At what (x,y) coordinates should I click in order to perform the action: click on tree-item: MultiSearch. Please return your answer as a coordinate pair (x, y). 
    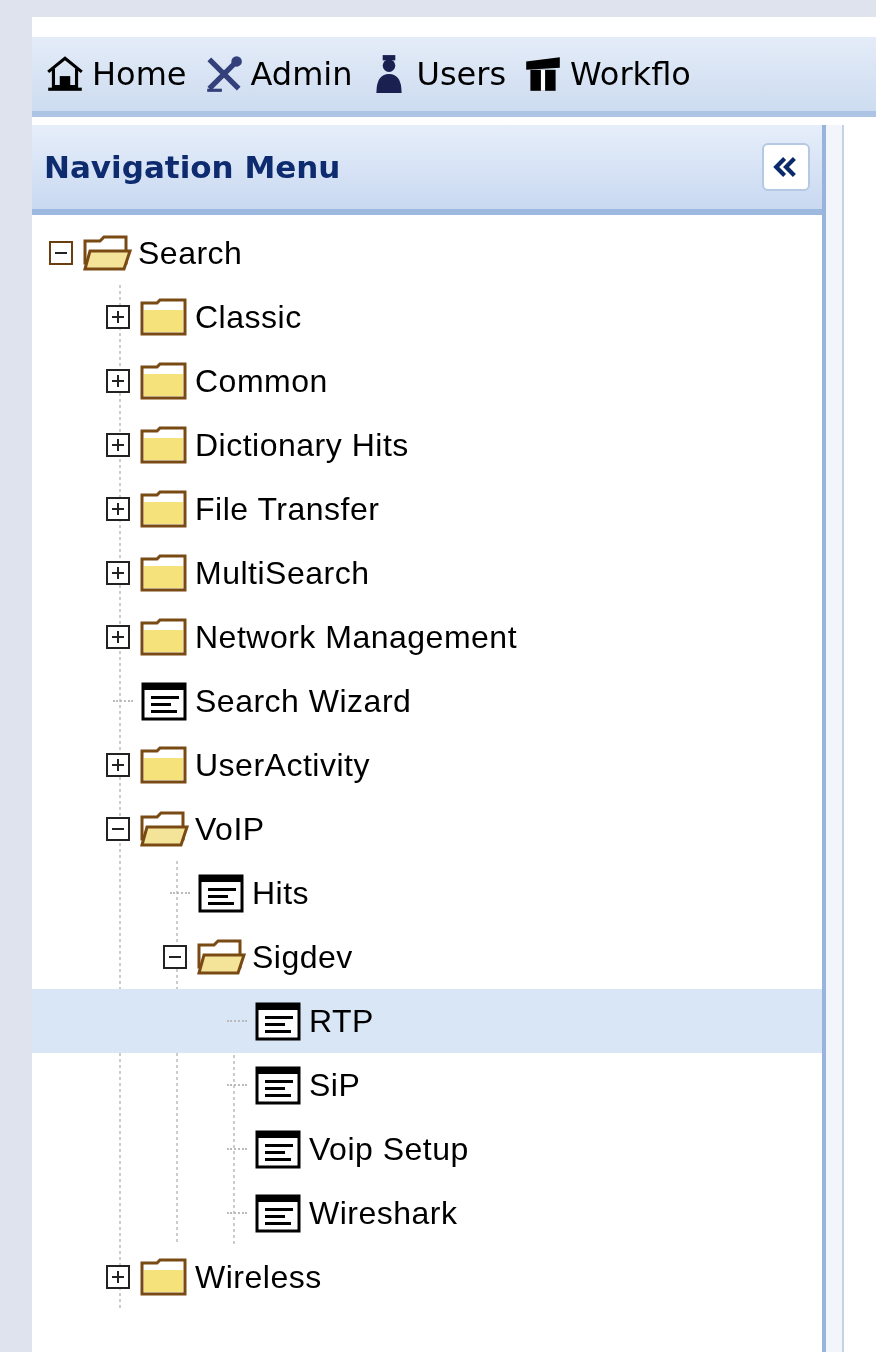
    Looking at the image, I should click on (427, 573).